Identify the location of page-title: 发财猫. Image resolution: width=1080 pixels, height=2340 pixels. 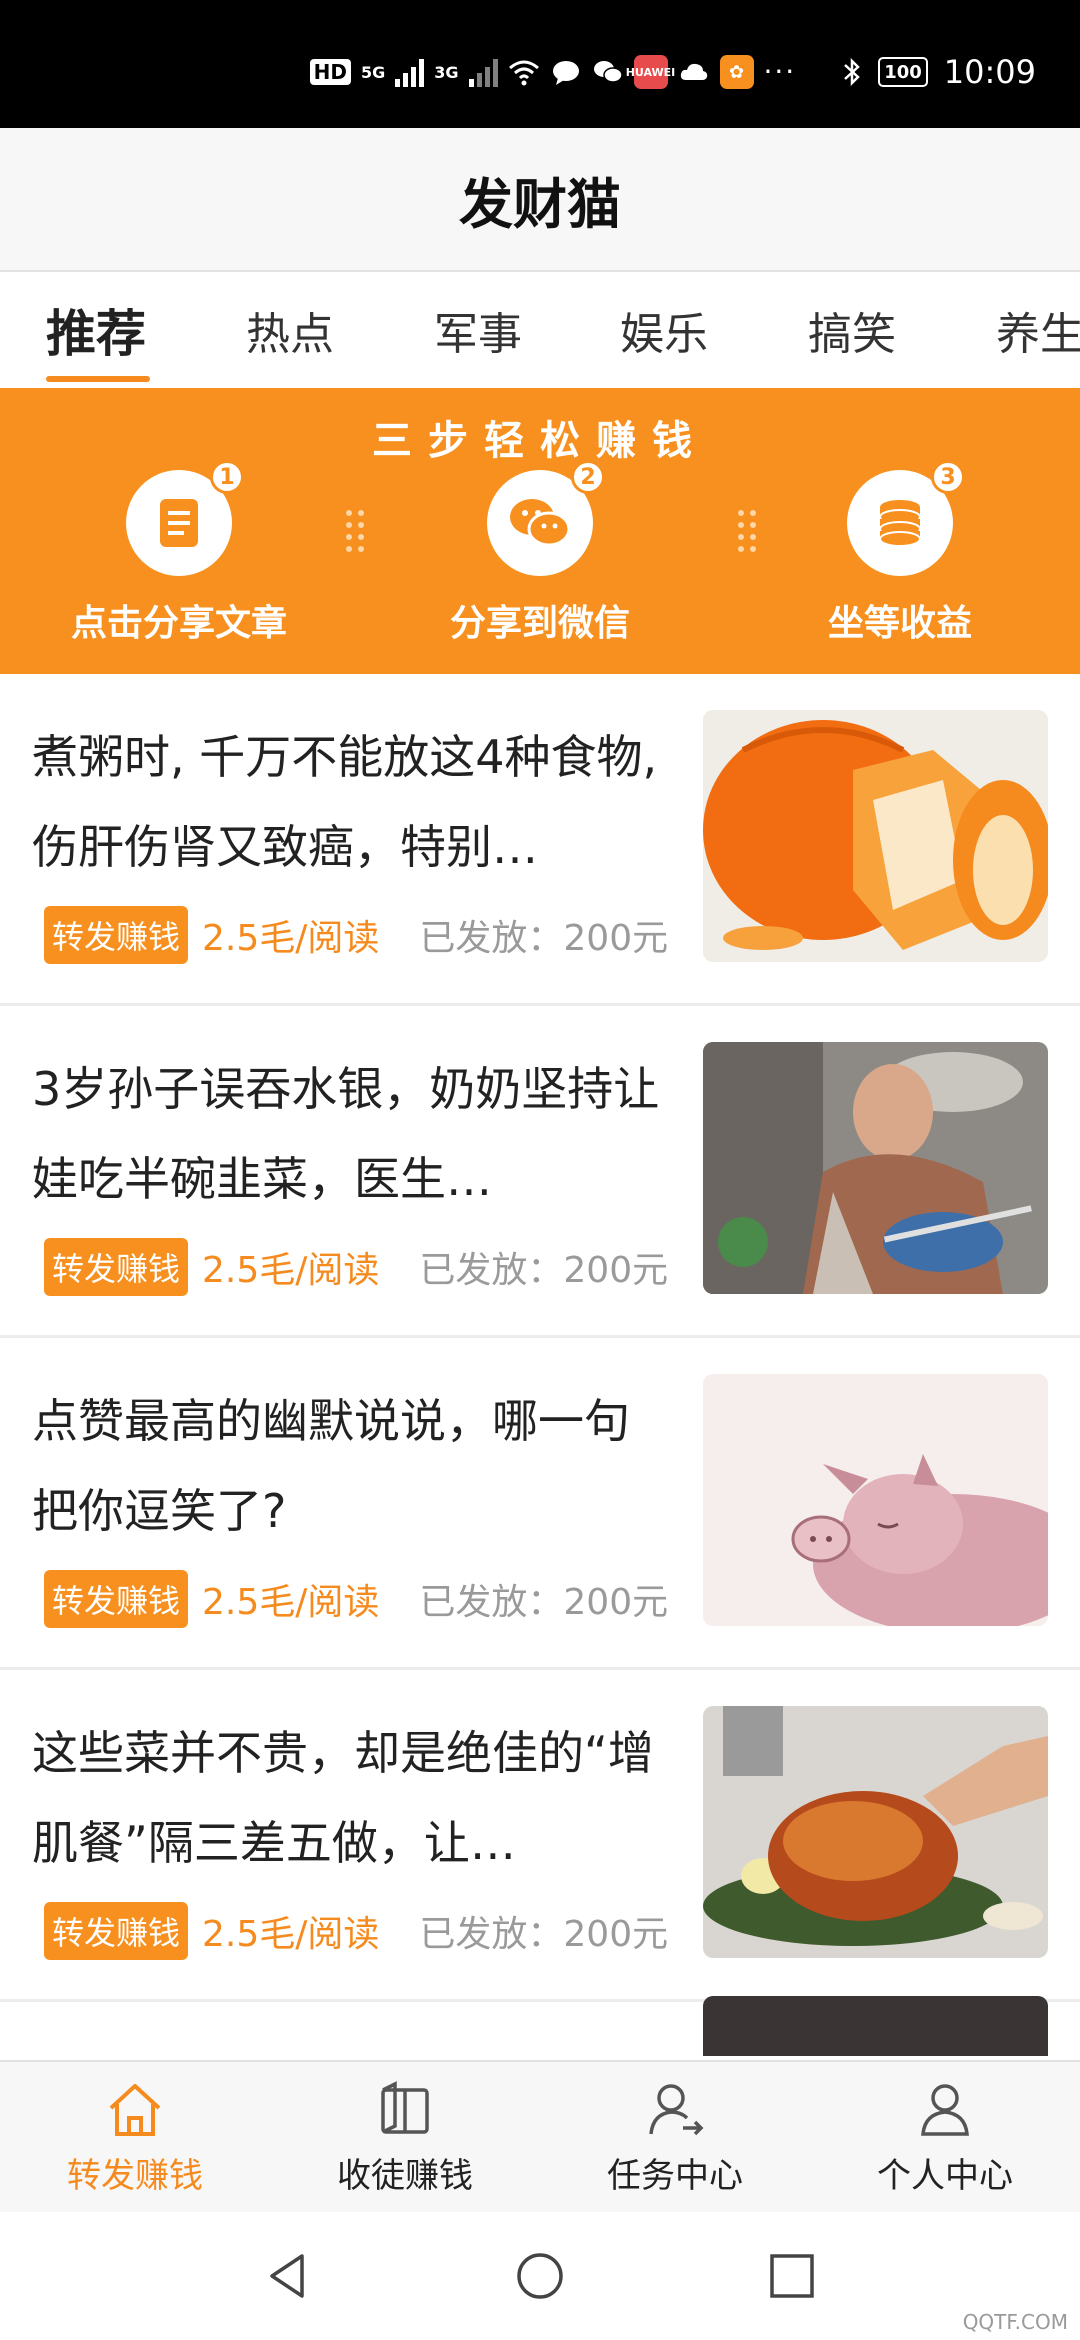
(540, 204).